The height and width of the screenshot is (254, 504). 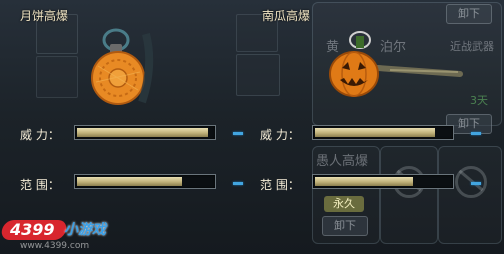 I want to click on right-range-bar, so click(x=383, y=181).